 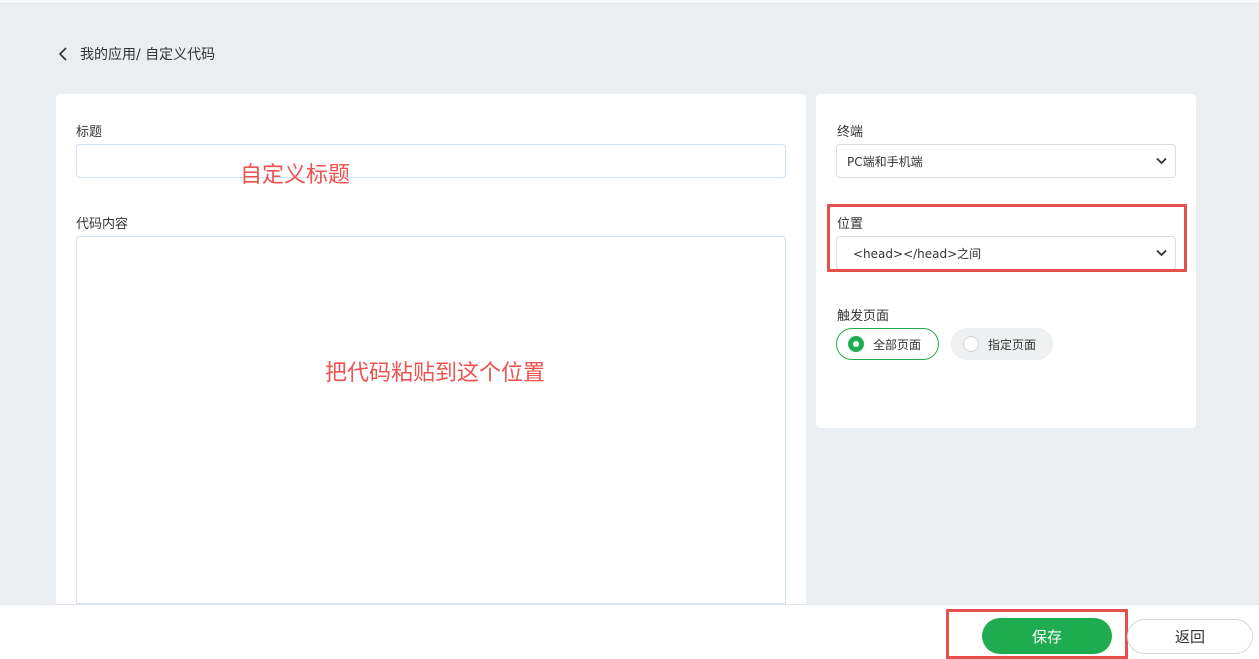 I want to click on back-button: 返回, so click(x=1190, y=636).